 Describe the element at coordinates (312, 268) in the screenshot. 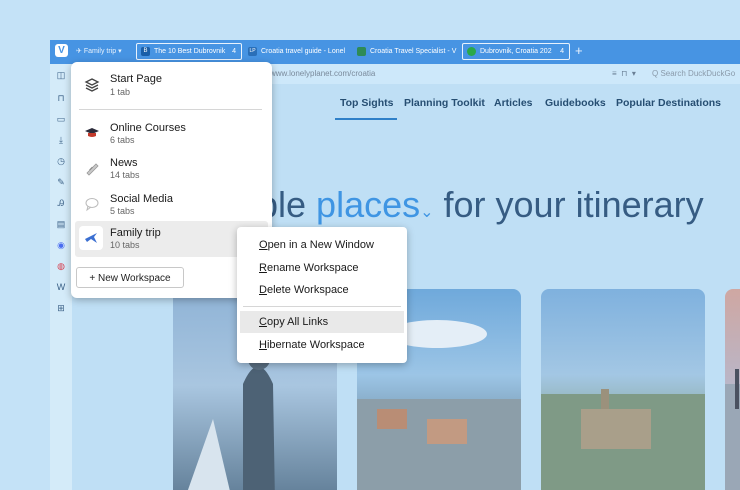

I see `menu-item-label: ename Workspace` at that location.